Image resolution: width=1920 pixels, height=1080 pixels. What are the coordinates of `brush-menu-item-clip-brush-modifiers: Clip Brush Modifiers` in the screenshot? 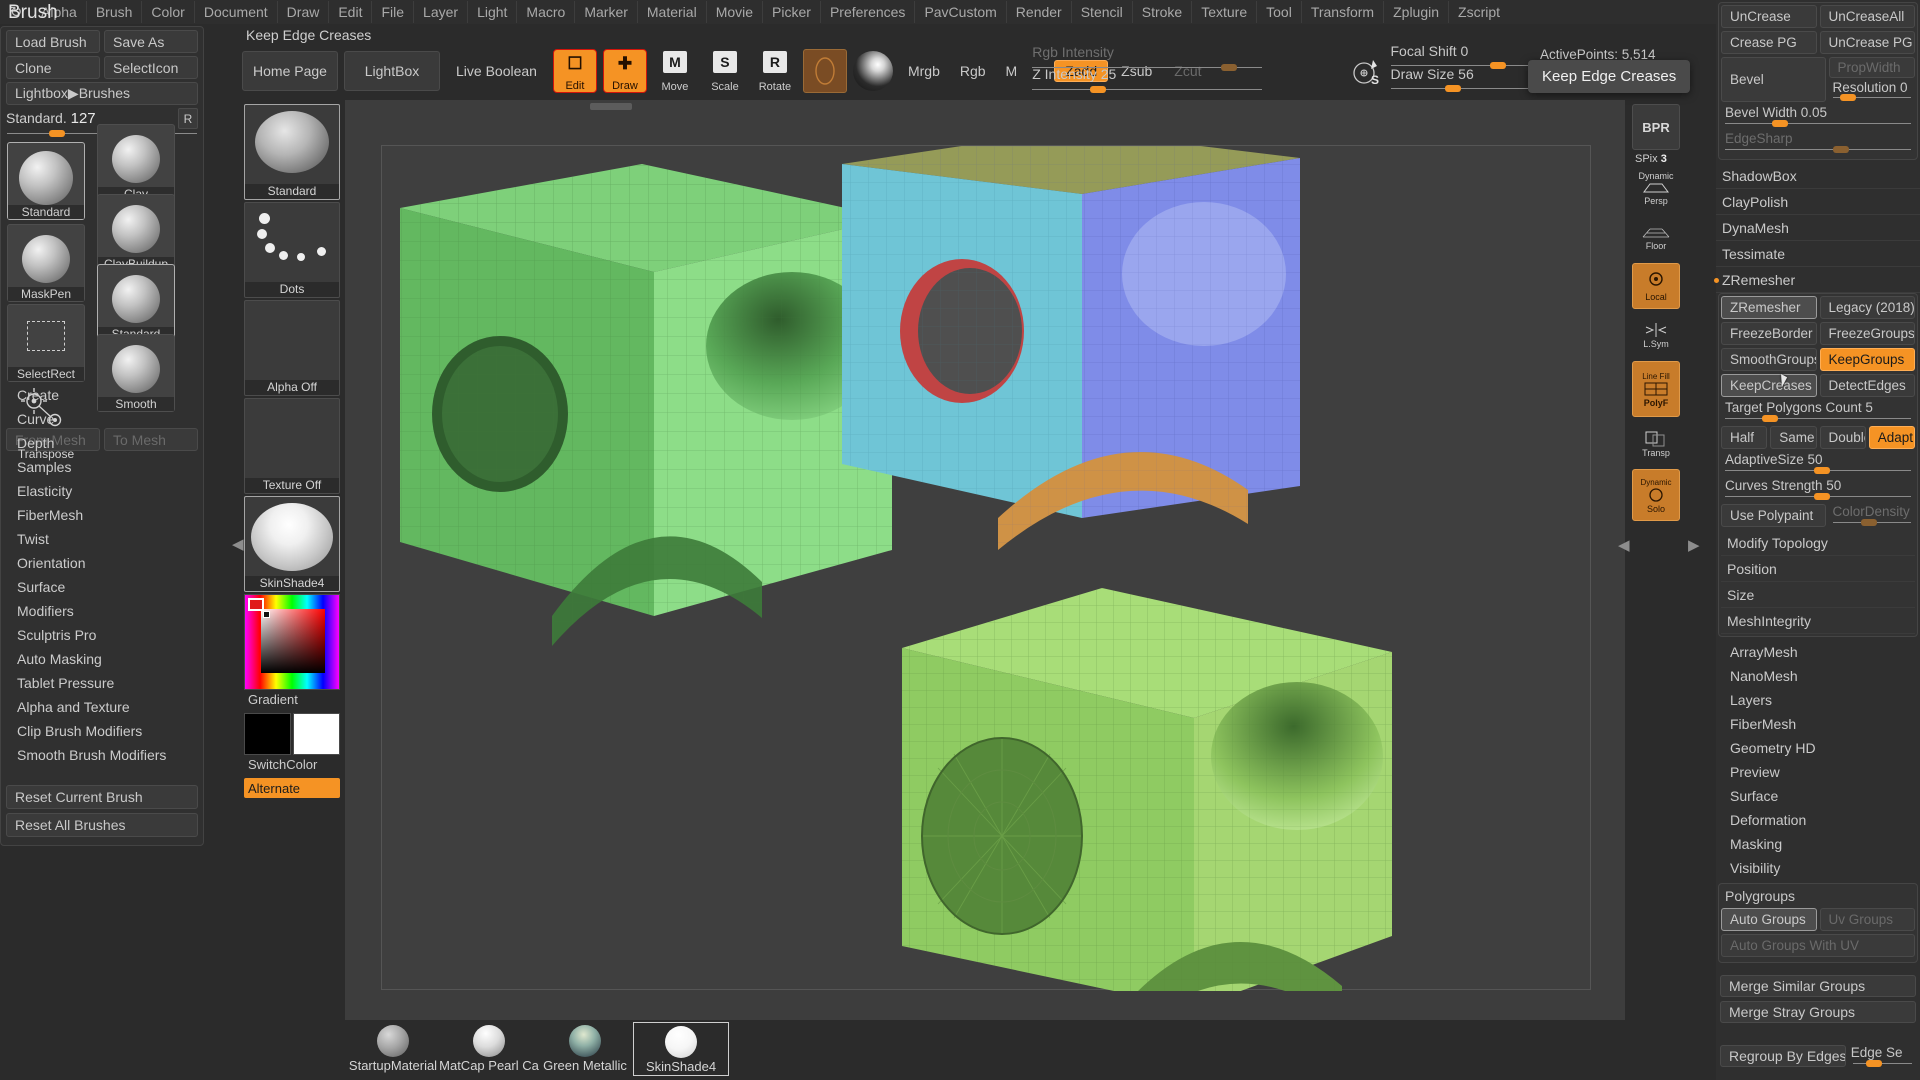 It's located at (102, 731).